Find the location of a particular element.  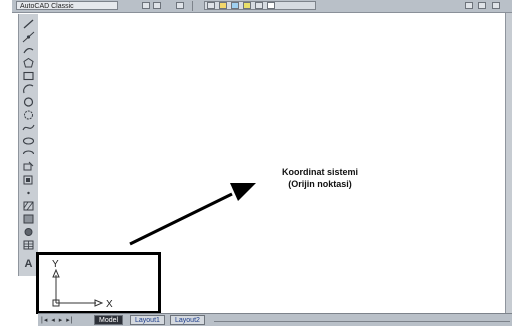

tab-model: Model is located at coordinates (109, 320).